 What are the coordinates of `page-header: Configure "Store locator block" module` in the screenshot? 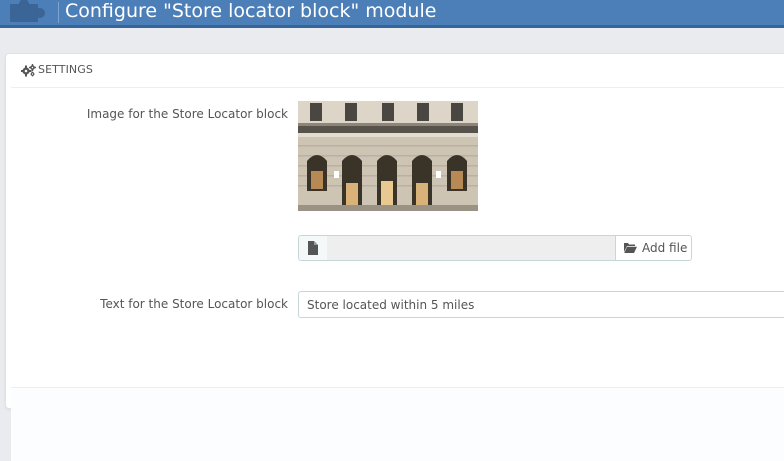 It's located at (392, 14).